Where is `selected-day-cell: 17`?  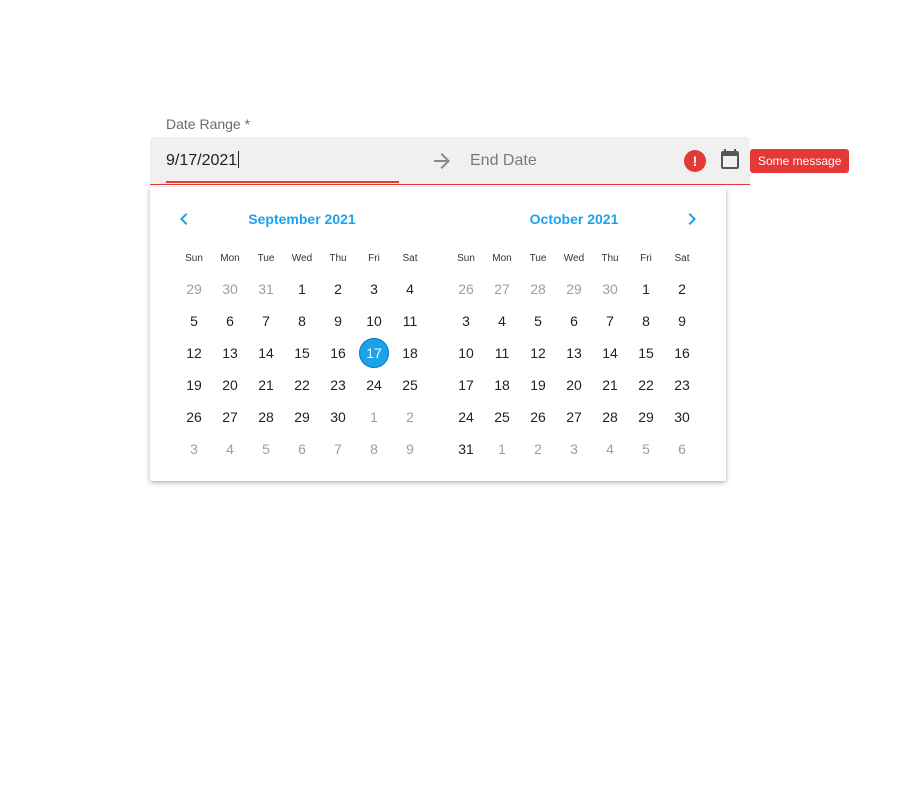 selected-day-cell: 17 is located at coordinates (374, 353).